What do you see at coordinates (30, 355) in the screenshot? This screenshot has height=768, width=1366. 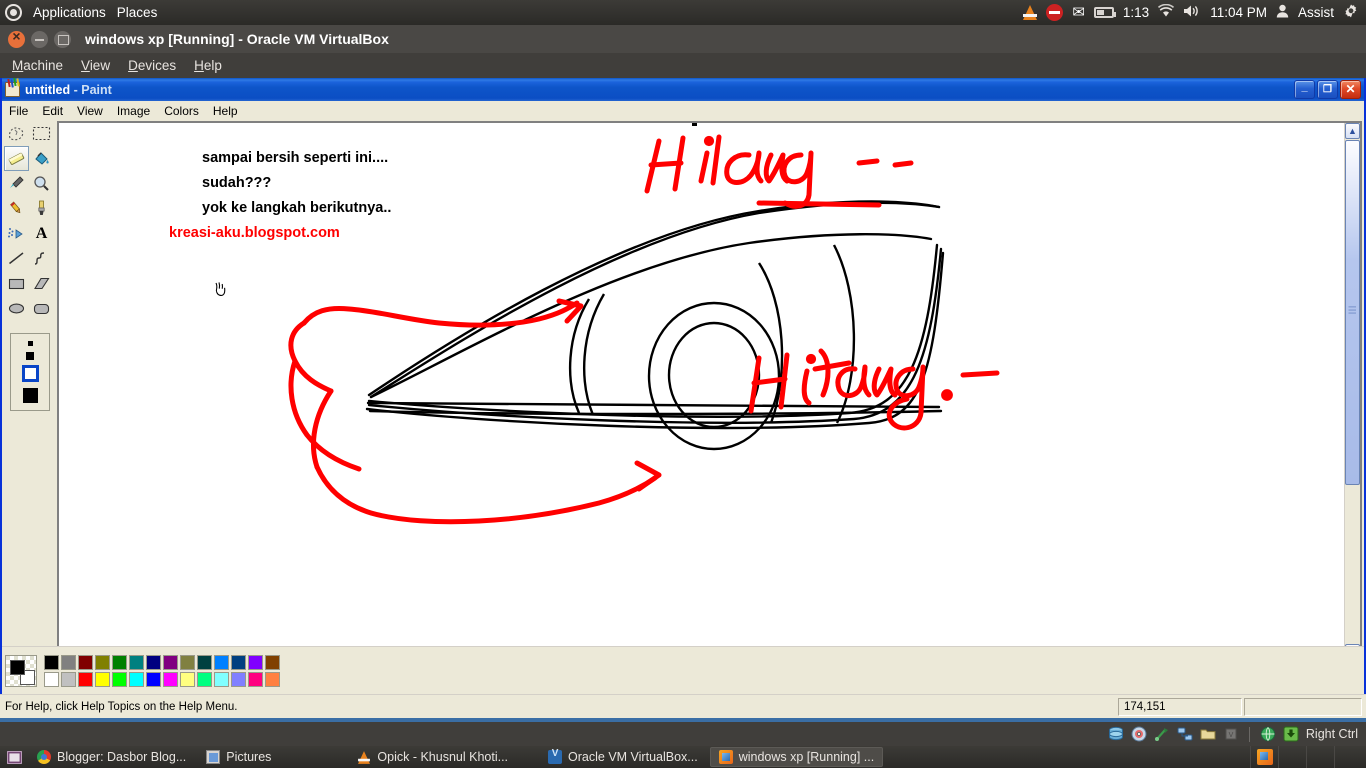 I see `eraser-size-medium` at bounding box center [30, 355].